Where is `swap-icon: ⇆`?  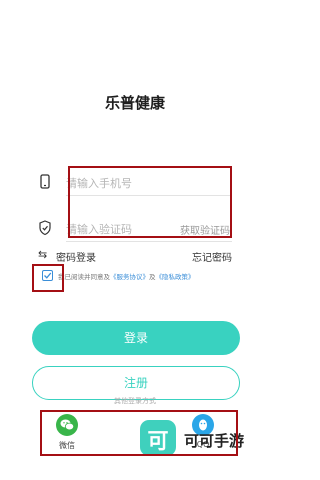 swap-icon: ⇆ is located at coordinates (43, 254).